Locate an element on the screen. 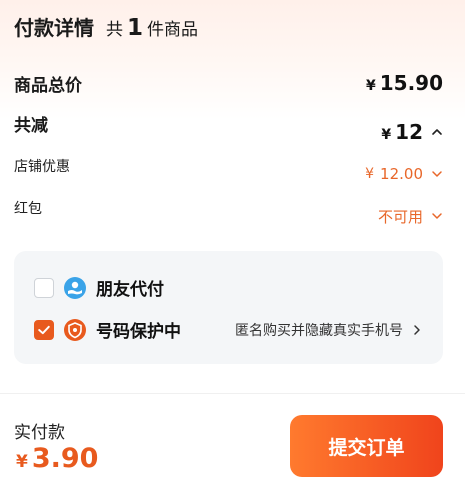 This screenshot has width=465, height=489. goods-total-label: 商品总价 is located at coordinates (48, 85).